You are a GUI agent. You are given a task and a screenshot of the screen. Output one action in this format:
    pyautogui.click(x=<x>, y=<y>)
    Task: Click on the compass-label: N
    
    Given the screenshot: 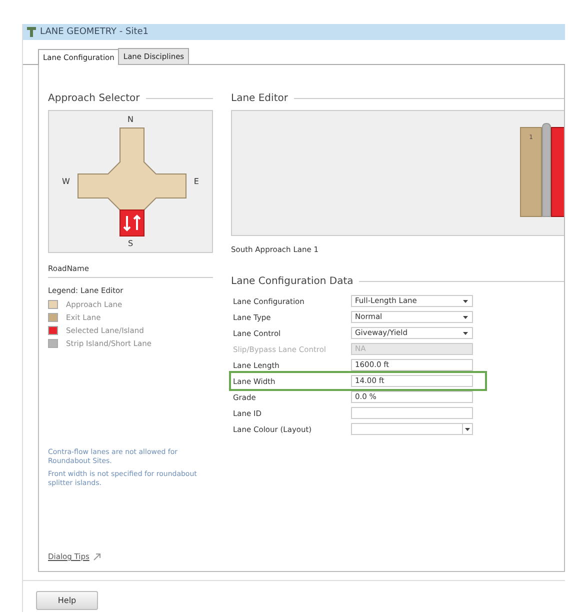 What is the action you would take?
    pyautogui.click(x=131, y=119)
    